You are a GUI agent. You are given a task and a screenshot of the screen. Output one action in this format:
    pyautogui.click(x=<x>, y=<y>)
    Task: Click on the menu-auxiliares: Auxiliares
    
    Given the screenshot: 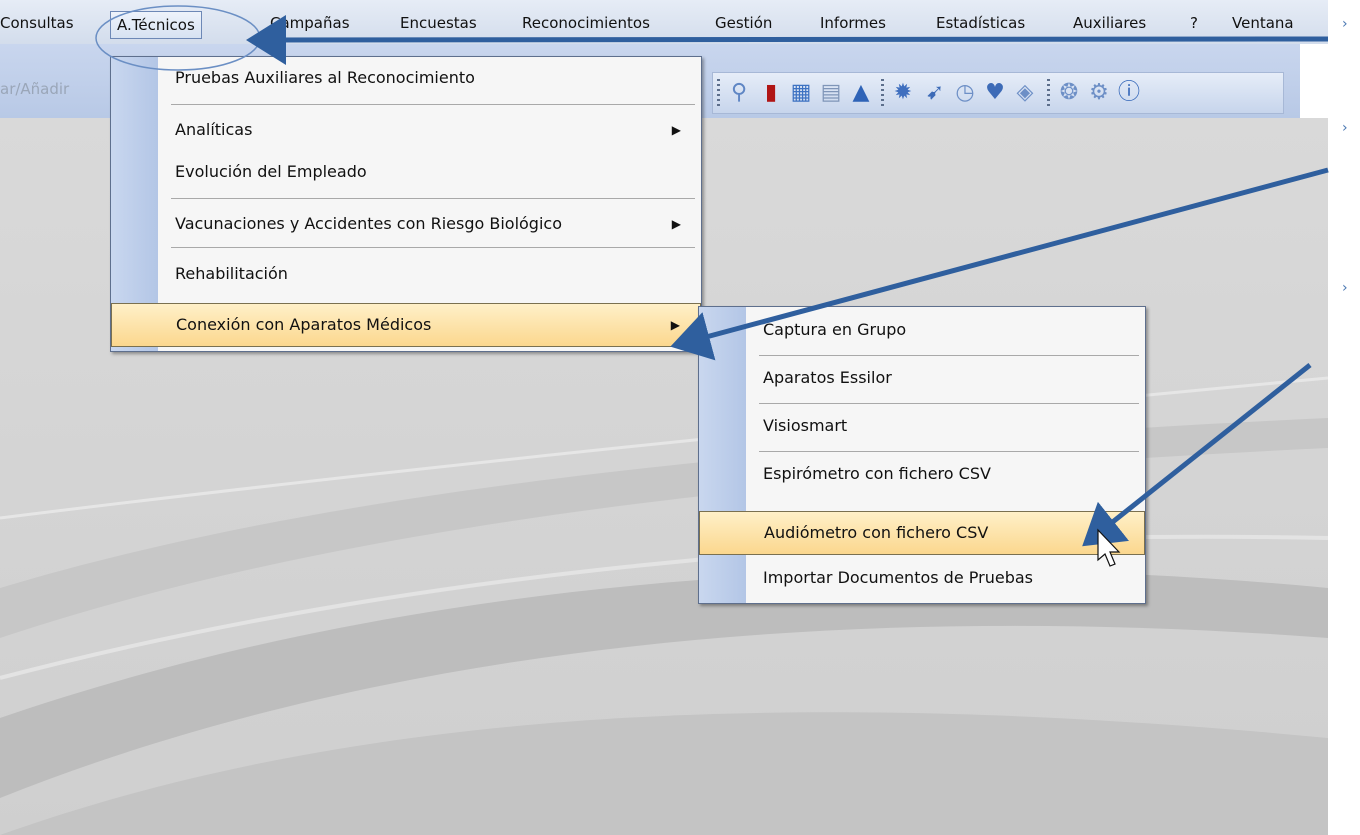 What is the action you would take?
    pyautogui.click(x=1109, y=23)
    